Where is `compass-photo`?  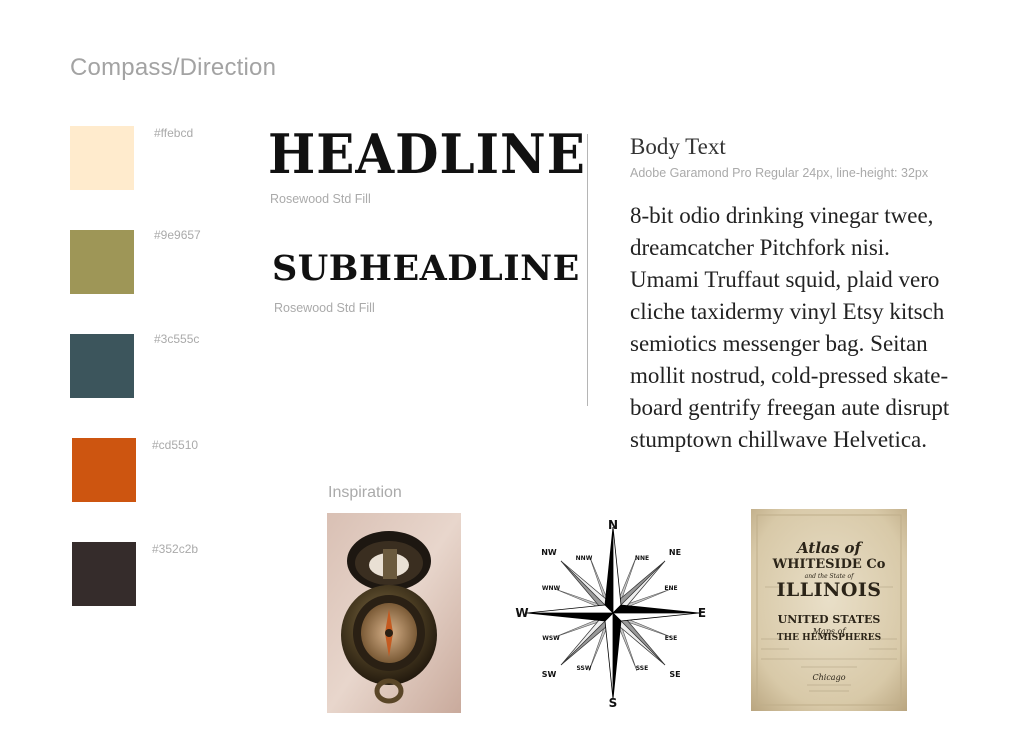 compass-photo is located at coordinates (394, 613).